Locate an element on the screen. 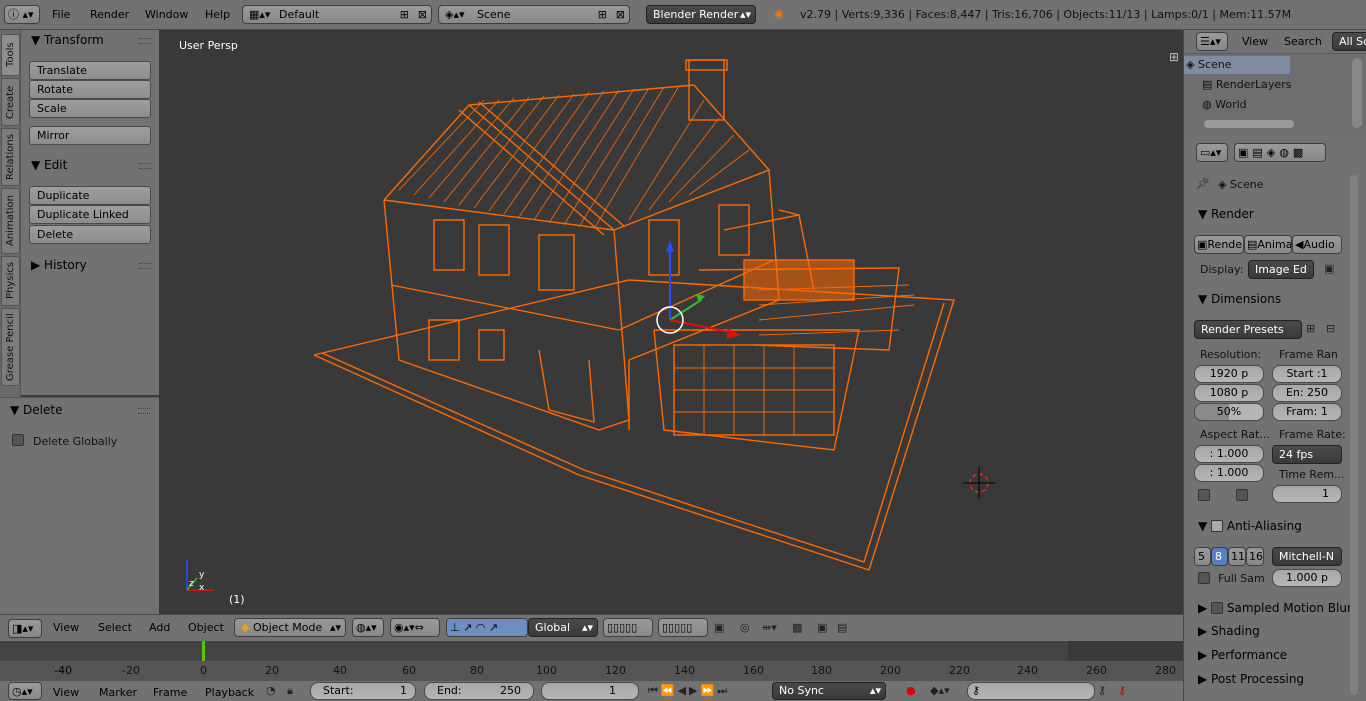 This screenshot has height=701, width=1366. timeline-editor-type-button: ◷▴▾ is located at coordinates (25, 691).